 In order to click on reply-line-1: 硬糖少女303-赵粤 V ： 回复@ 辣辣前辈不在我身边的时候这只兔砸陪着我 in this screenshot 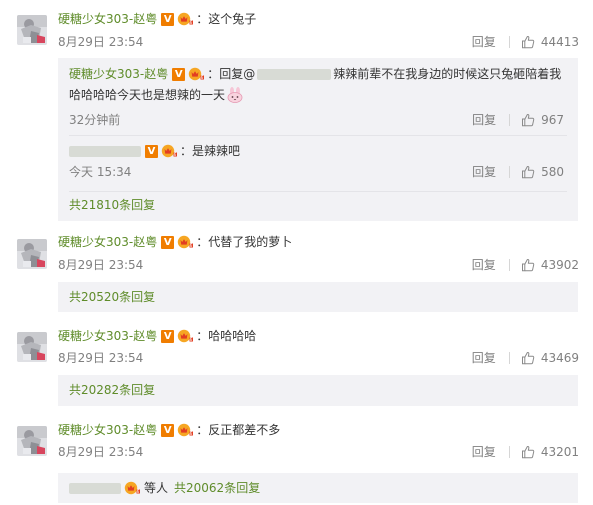, I will do `click(323, 74)`.